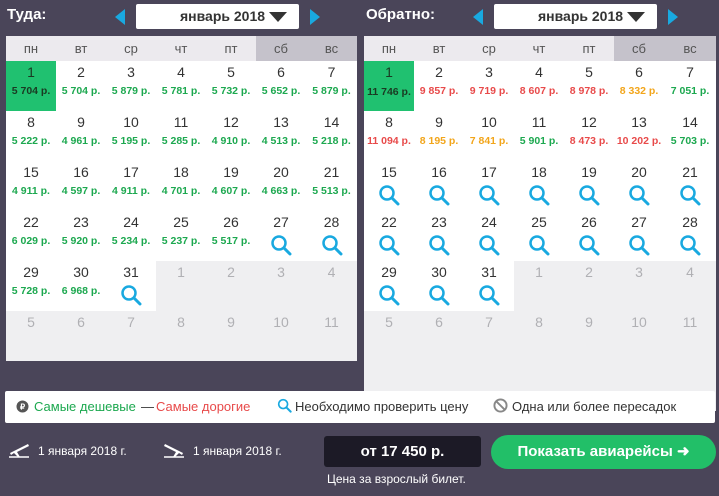  Describe the element at coordinates (31, 236) in the screenshot. I see `day-cell: 22 6 029 р.` at that location.